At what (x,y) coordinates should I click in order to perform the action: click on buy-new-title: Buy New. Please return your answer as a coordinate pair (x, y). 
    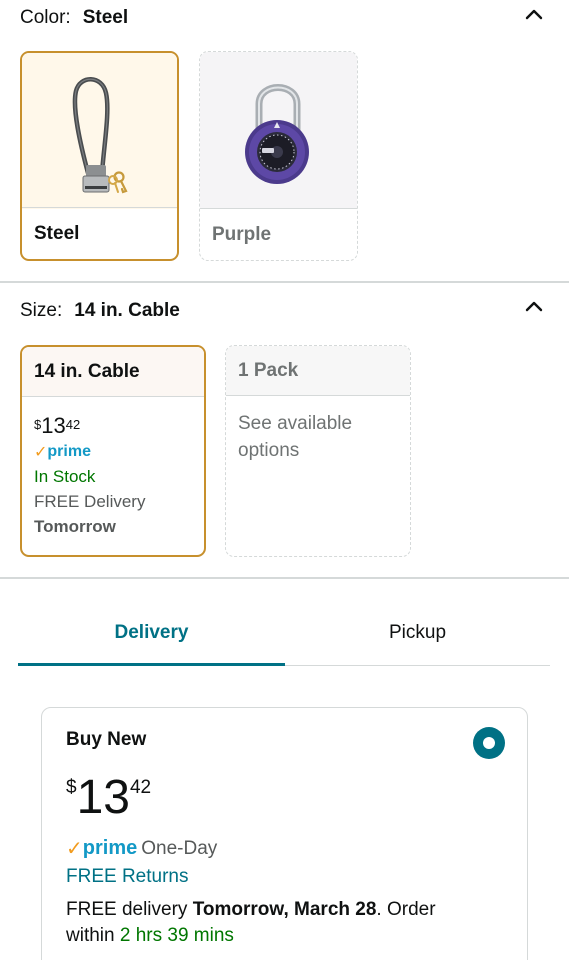
    Looking at the image, I should click on (106, 739).